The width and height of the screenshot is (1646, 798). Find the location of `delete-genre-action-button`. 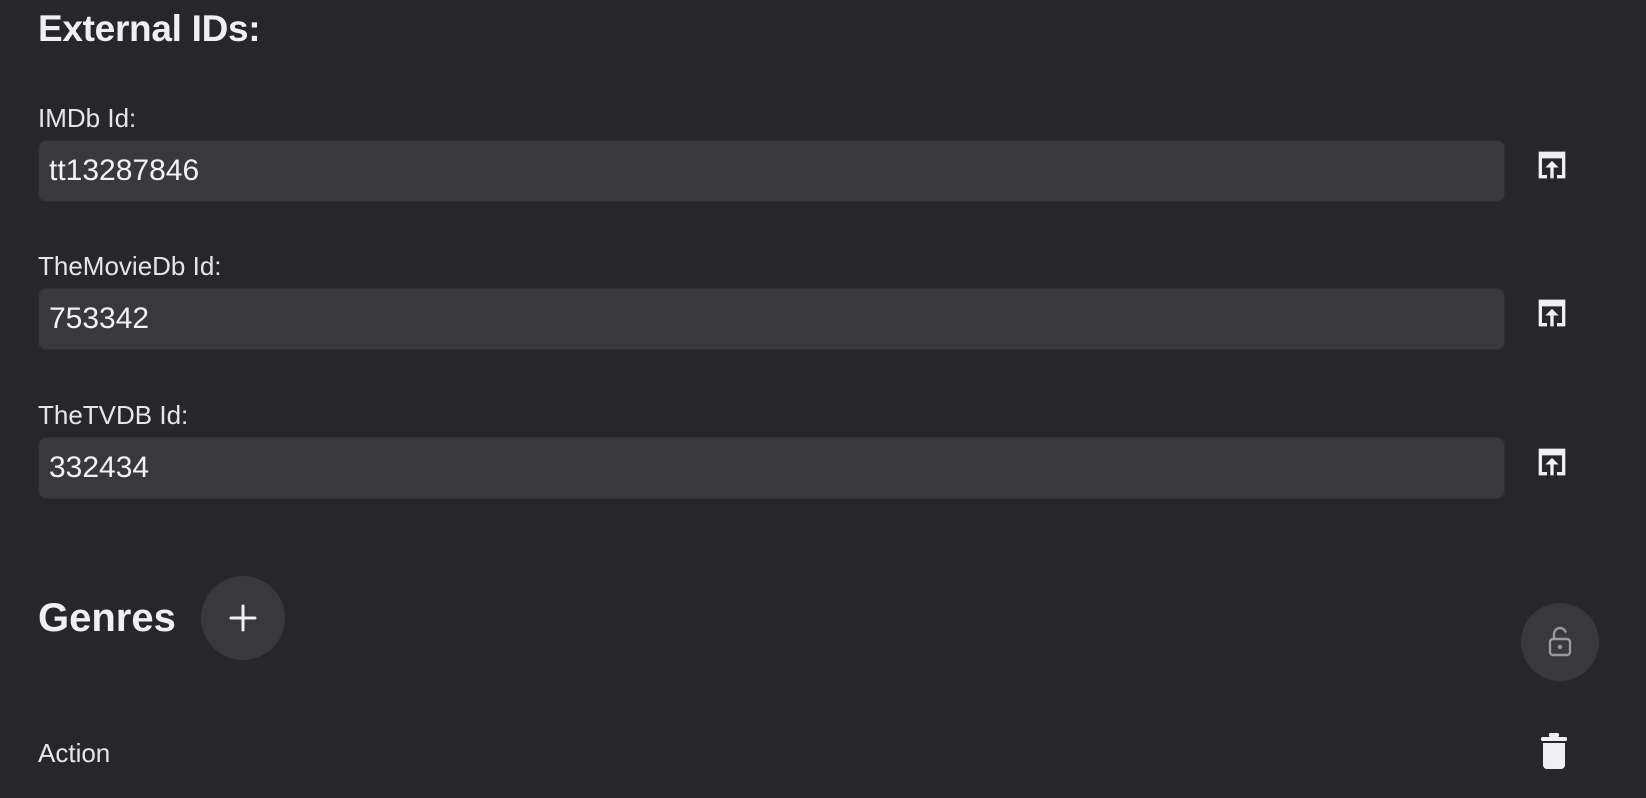

delete-genre-action-button is located at coordinates (1554, 751).